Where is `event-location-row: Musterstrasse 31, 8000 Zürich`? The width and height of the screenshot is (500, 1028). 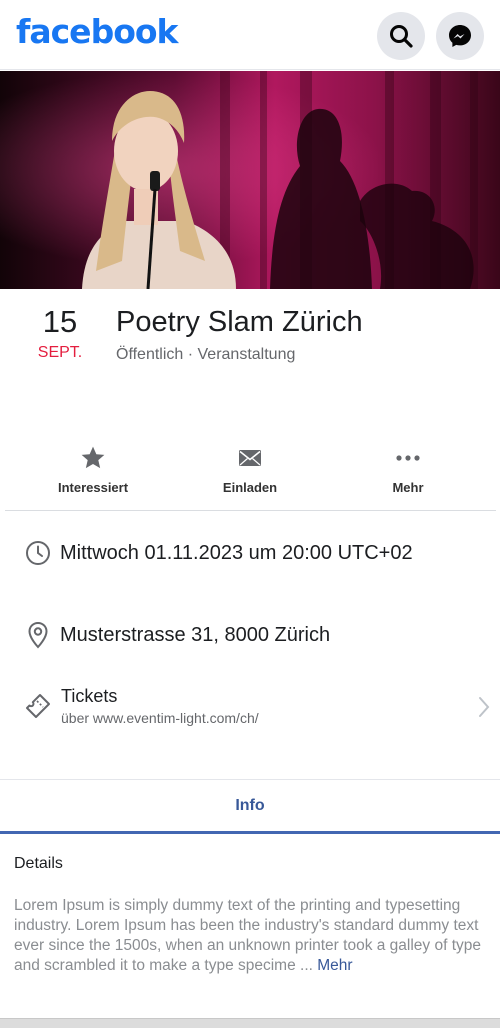
event-location-row: Musterstrasse 31, 8000 Zürich is located at coordinates (177, 635).